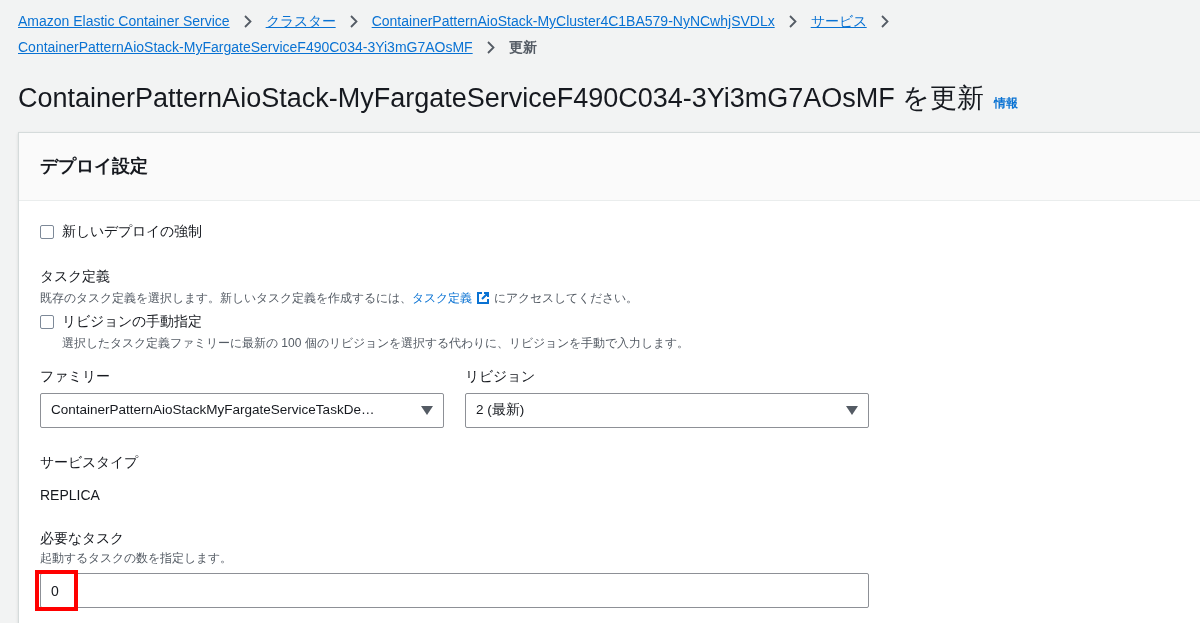 Image resolution: width=1200 pixels, height=623 pixels. I want to click on checkbox-label: リビジョンの手動指定, so click(132, 321).